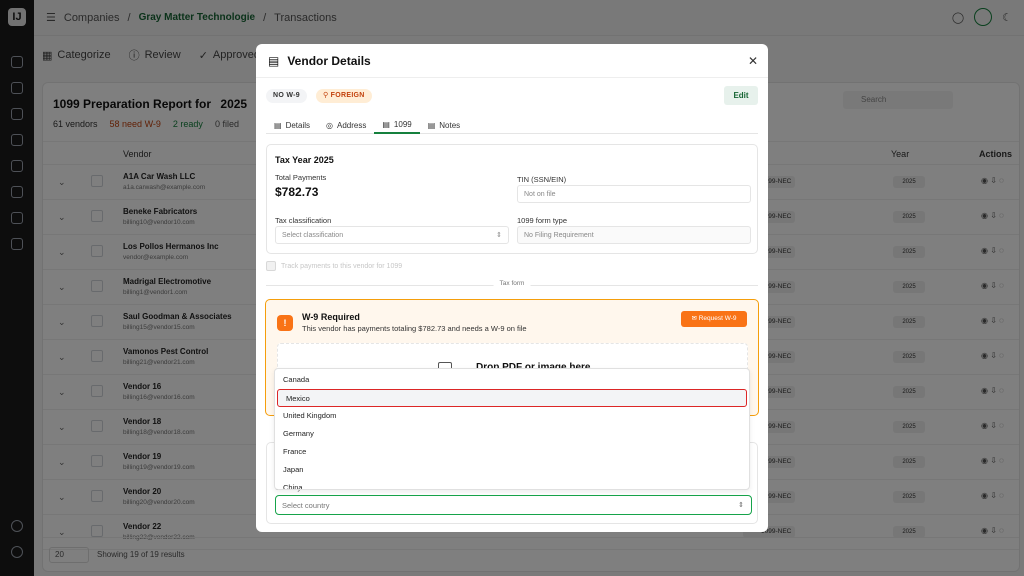 This screenshot has height=576, width=1024. Describe the element at coordinates (285, 323) in the screenshot. I see `warning-icon: !` at that location.